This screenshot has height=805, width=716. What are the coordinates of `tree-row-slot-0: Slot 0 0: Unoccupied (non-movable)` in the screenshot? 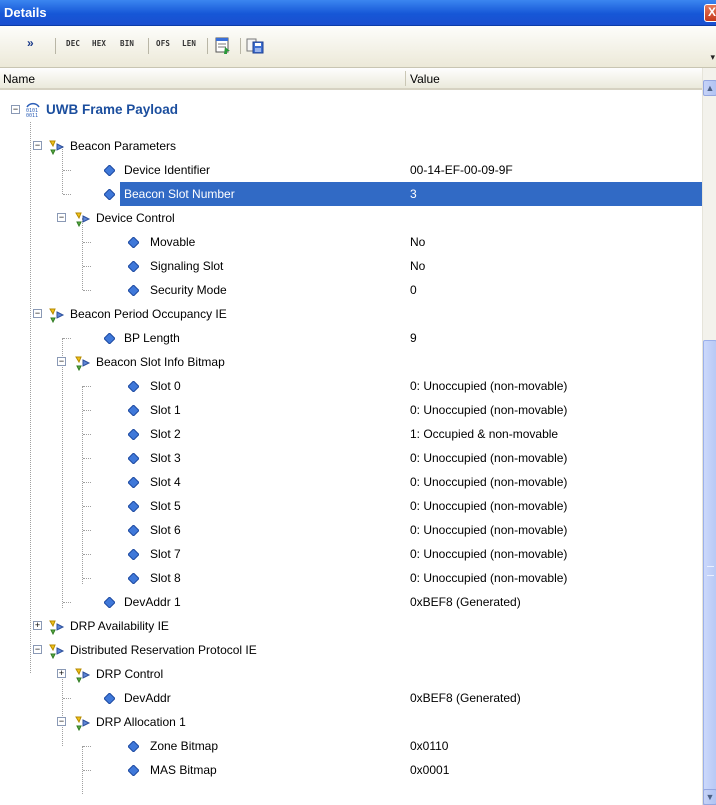 It's located at (351, 386).